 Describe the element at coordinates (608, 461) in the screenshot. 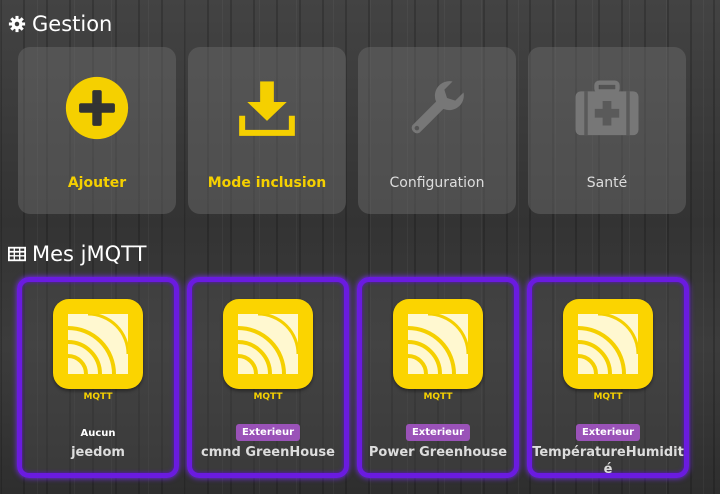

I see `equipment-name: TempératureHumidité` at that location.